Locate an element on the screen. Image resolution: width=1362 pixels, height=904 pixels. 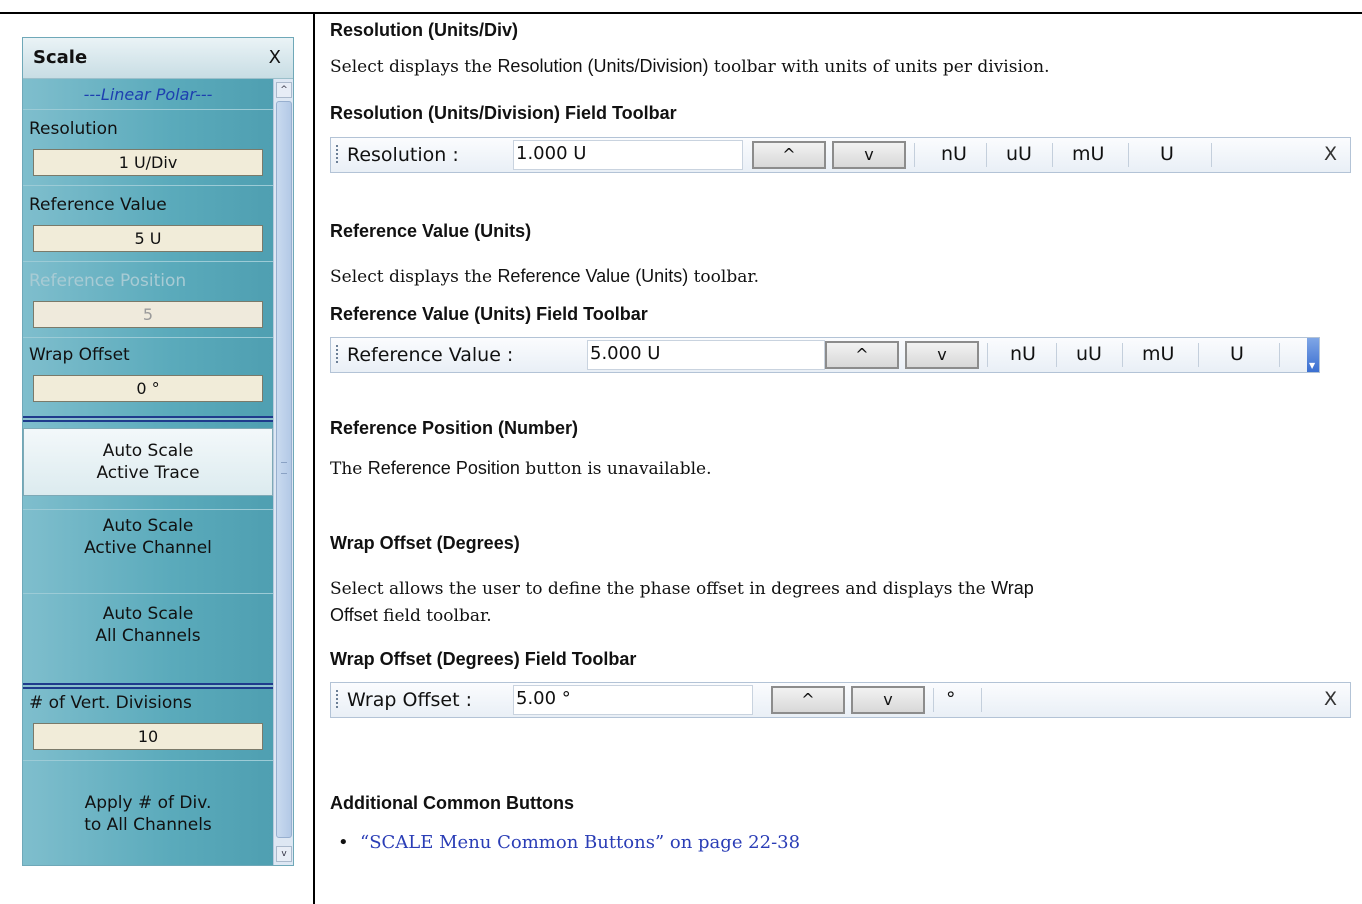
menu-scrollbar: ^ v is located at coordinates (283, 472).